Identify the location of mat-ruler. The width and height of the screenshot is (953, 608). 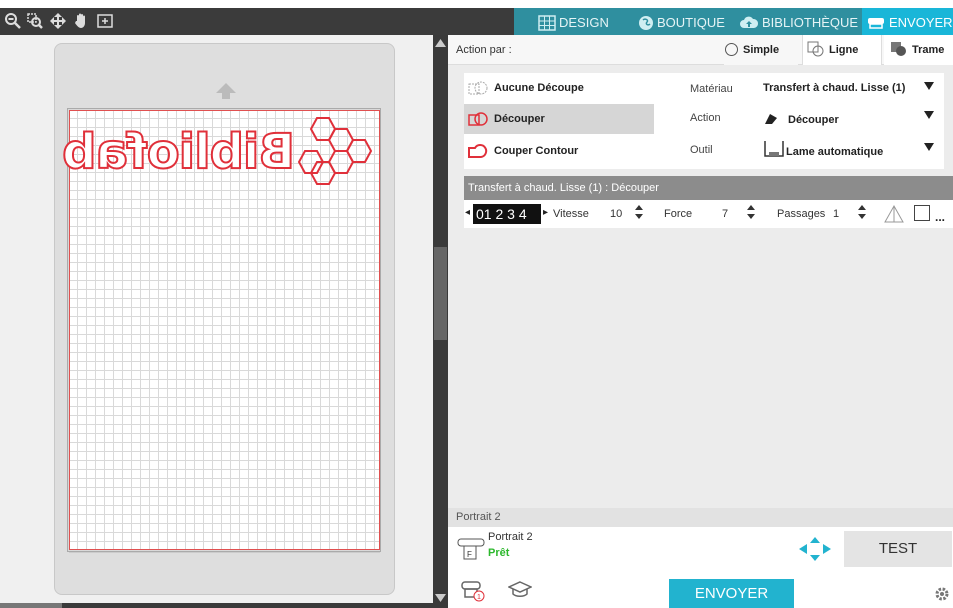
(224, 559).